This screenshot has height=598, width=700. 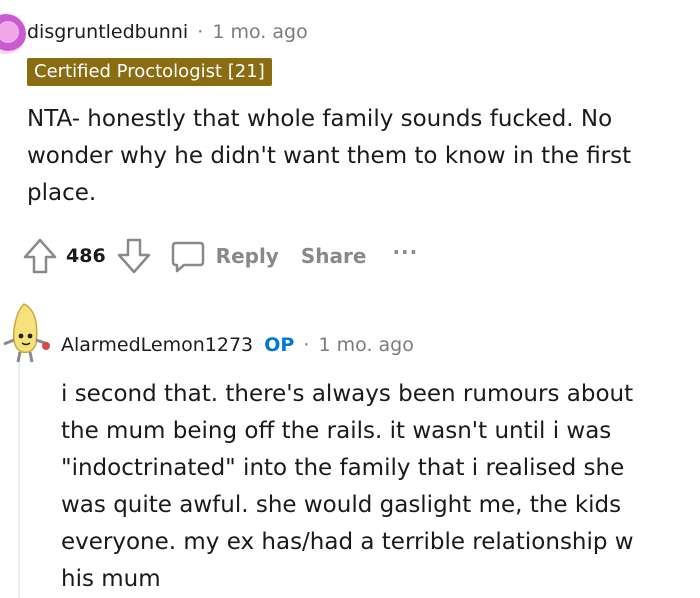 I want to click on comment-actions: 486 Reply Share ···, so click(x=220, y=256).